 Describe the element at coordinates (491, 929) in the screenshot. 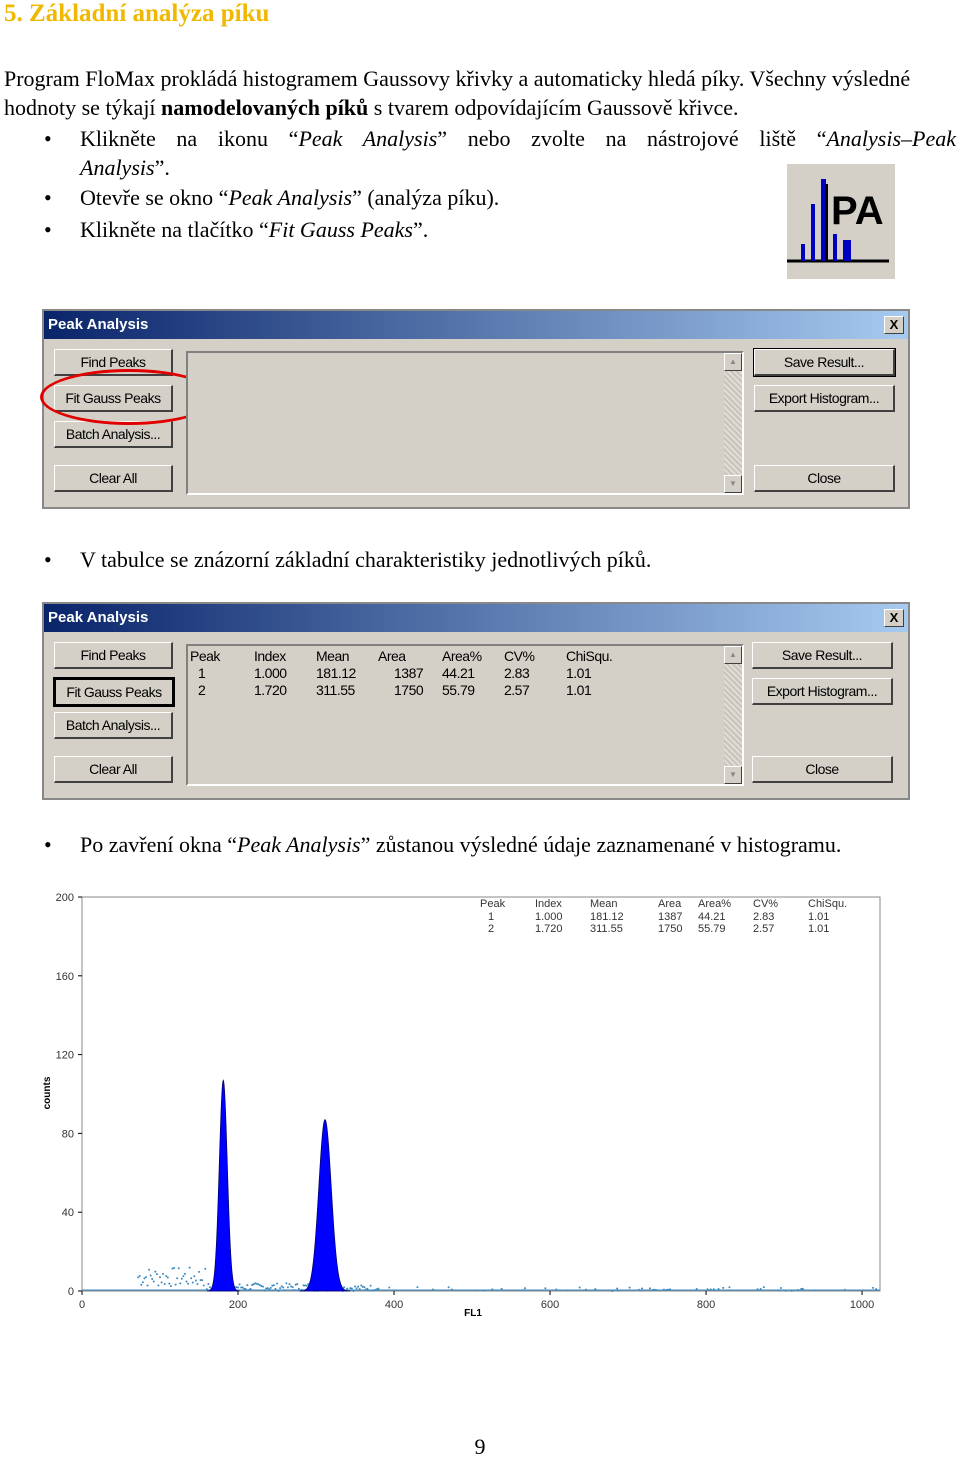

I see `chart-table-cell: 2` at that location.